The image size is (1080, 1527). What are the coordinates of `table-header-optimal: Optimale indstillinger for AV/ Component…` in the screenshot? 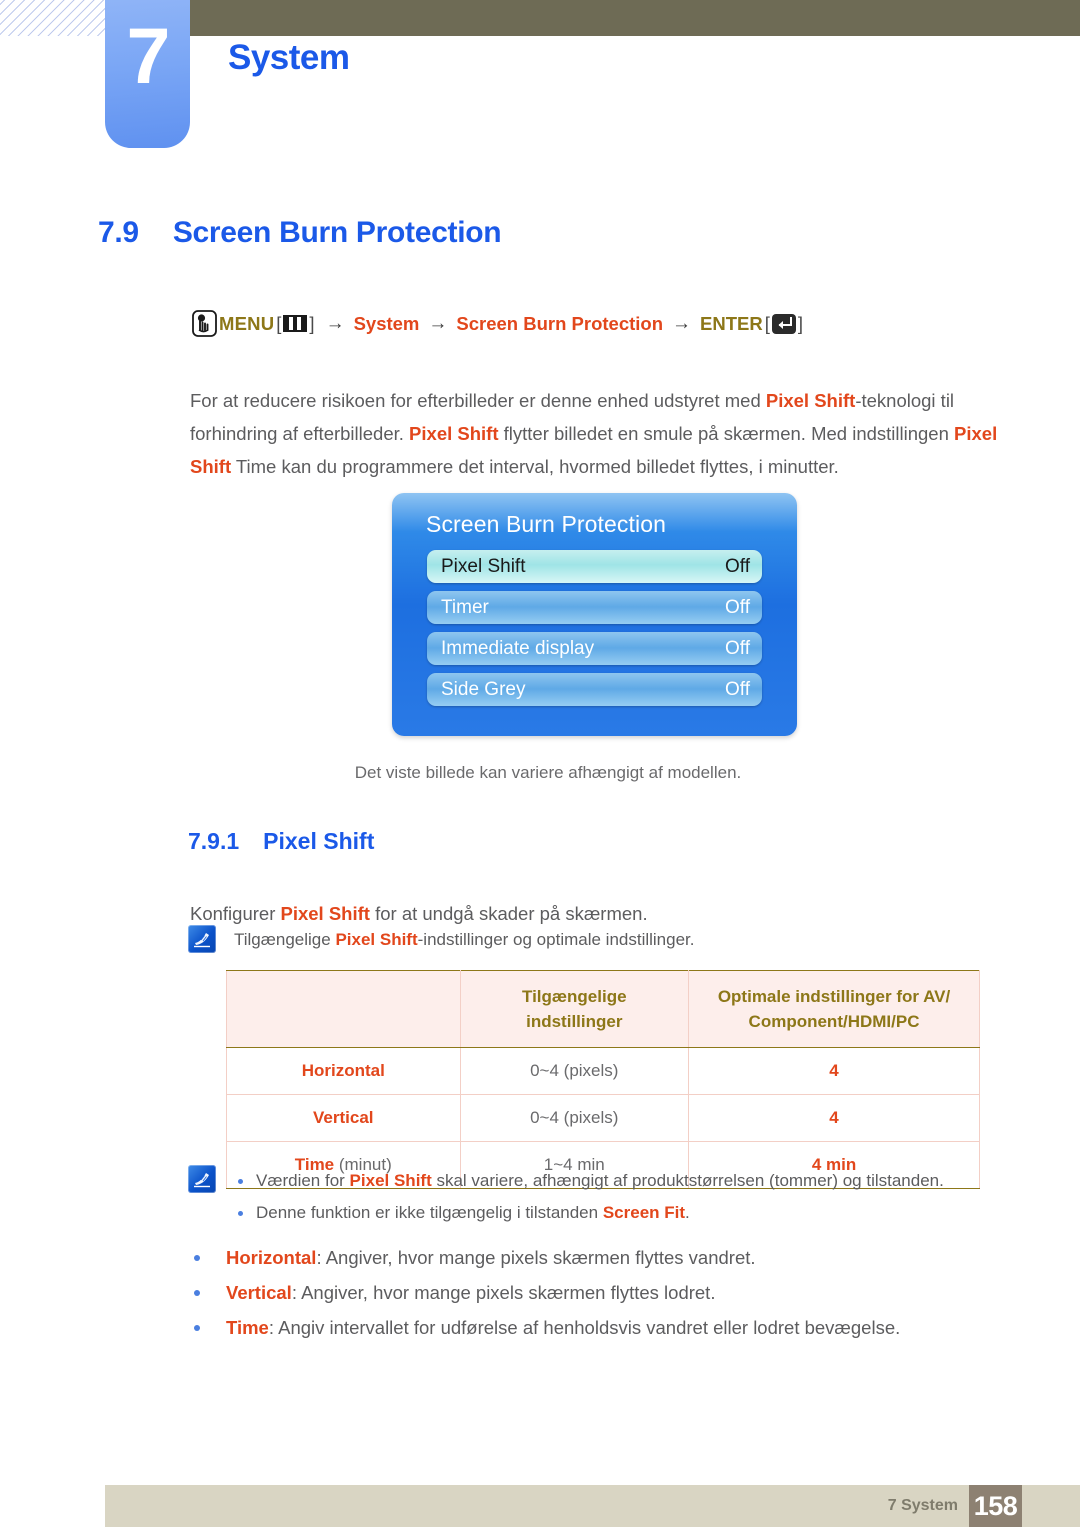 It's located at (834, 1009).